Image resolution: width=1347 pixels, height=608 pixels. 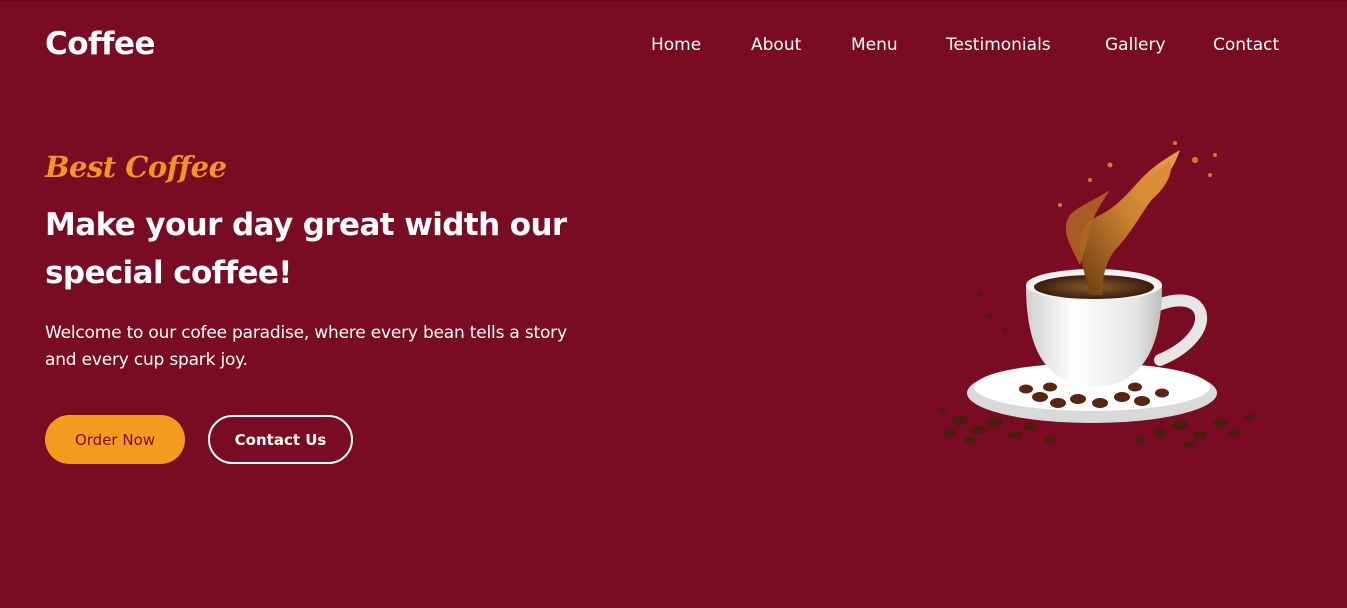 I want to click on nav-contact: Contact, so click(x=1246, y=45).